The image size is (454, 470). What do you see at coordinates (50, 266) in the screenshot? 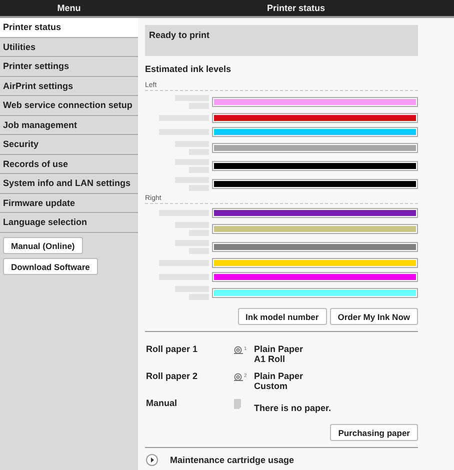
I see `download-button: Download Software` at bounding box center [50, 266].